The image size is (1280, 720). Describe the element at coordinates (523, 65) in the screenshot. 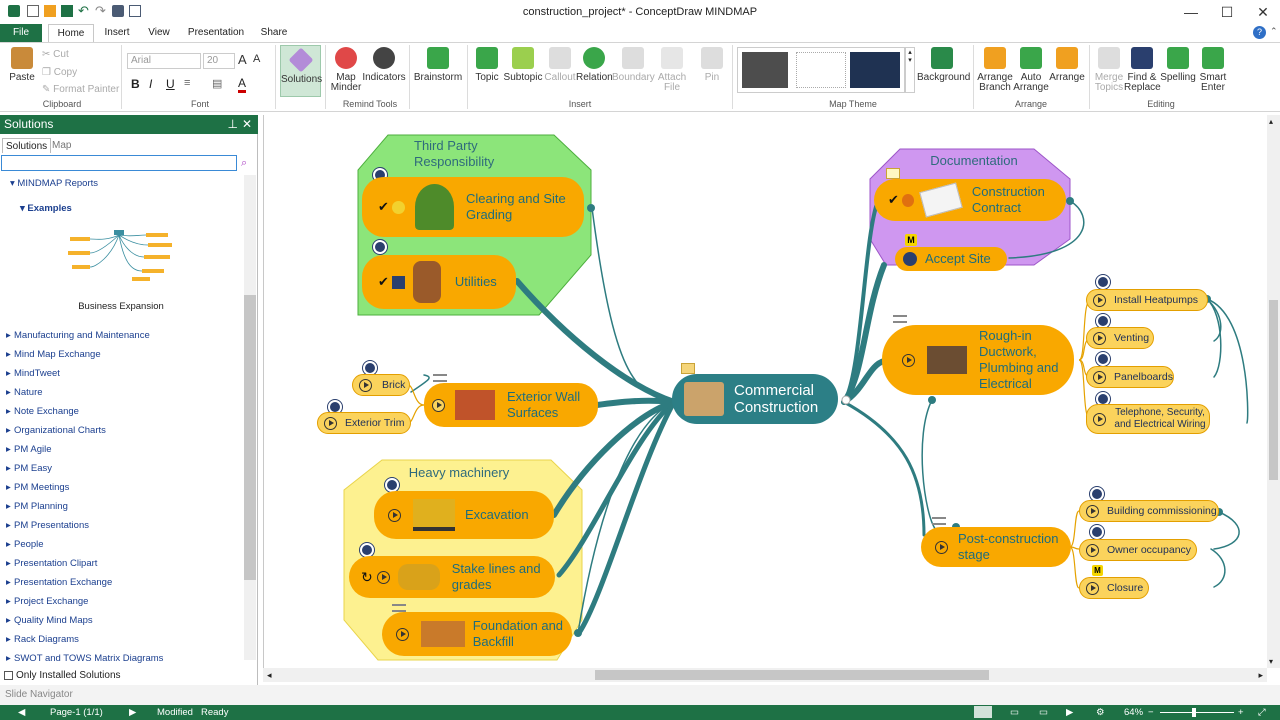

I see `subtopic-button: Subtopic` at that location.